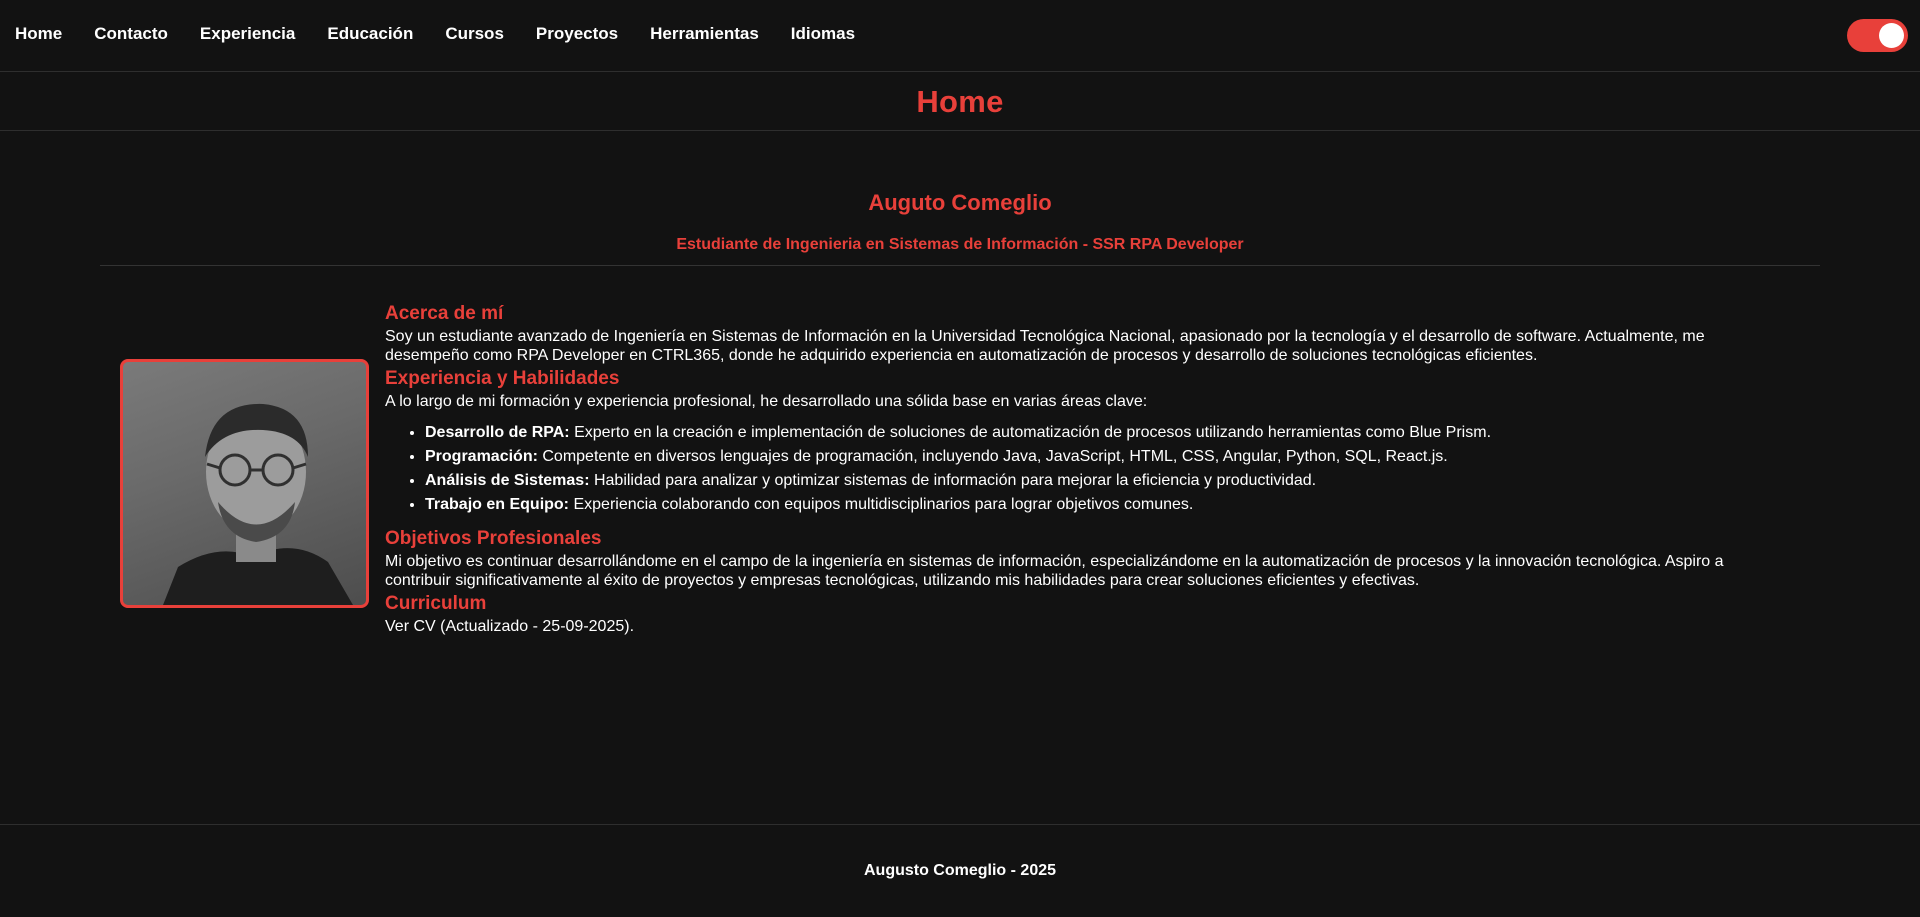 The width and height of the screenshot is (1920, 917). Describe the element at coordinates (1891, 35) in the screenshot. I see `toggle-knob` at that location.